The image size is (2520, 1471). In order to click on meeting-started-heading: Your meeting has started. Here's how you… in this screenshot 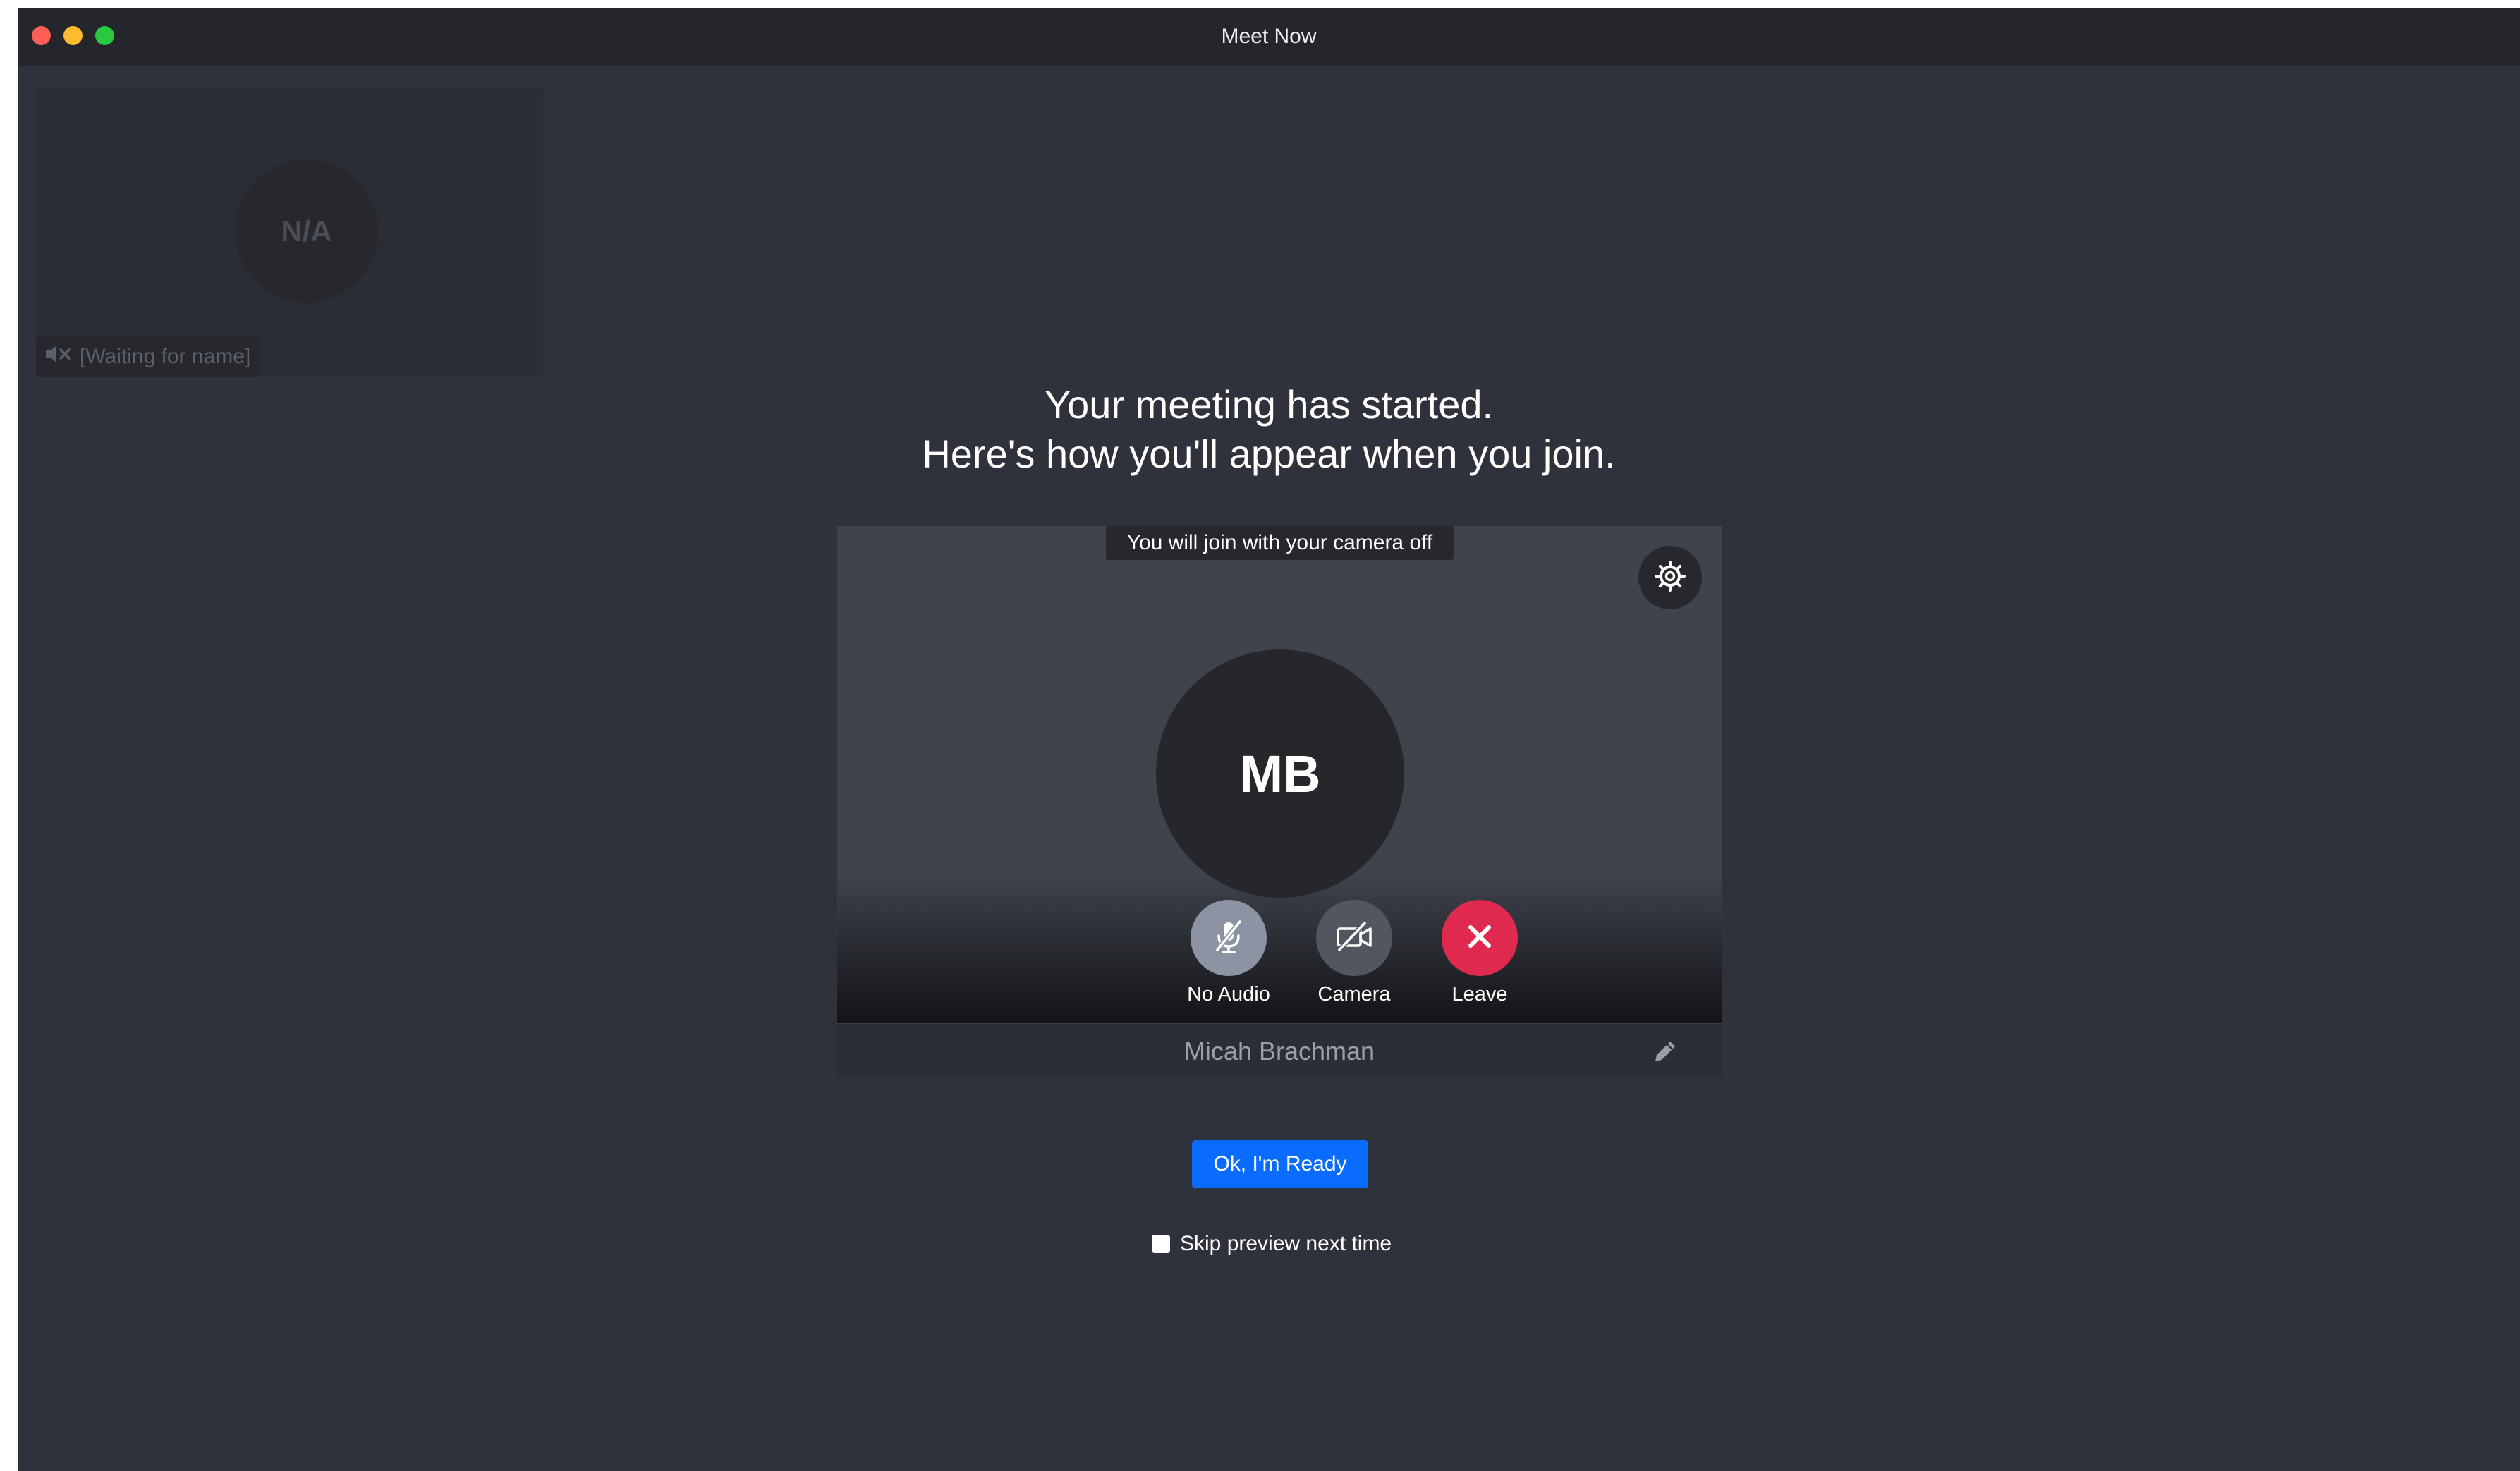, I will do `click(1269, 429)`.